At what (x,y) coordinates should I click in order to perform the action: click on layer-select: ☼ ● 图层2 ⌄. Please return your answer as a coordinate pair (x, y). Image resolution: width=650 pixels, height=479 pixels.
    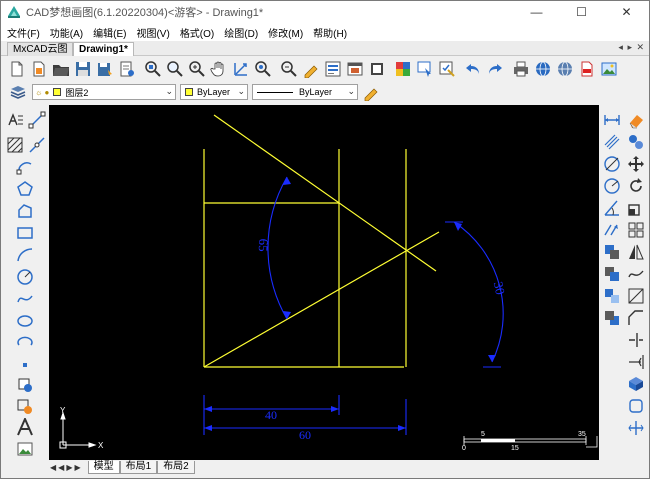
    Looking at the image, I should click on (104, 92).